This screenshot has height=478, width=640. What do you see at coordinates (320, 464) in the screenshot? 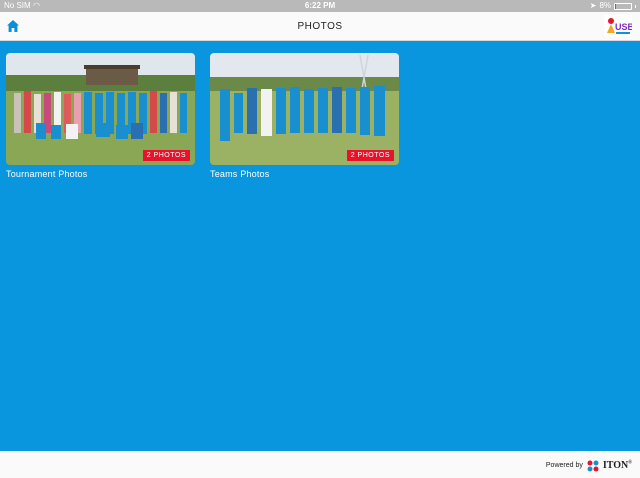
I see `footer: Powered by ITON®` at bounding box center [320, 464].